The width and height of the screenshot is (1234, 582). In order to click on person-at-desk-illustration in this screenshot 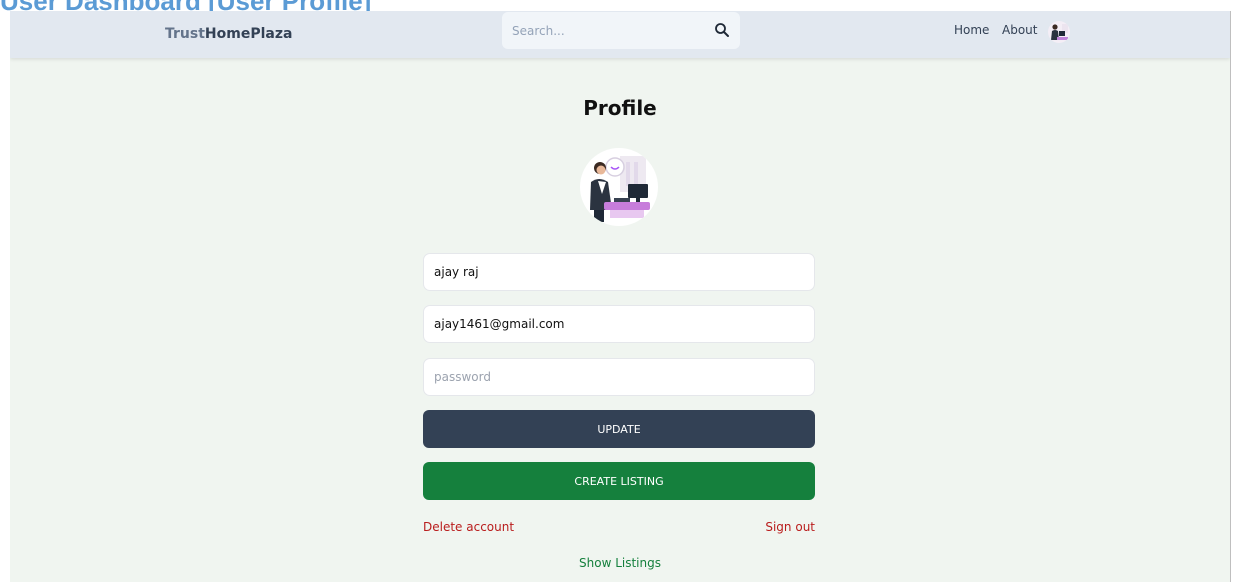, I will do `click(620, 189)`.